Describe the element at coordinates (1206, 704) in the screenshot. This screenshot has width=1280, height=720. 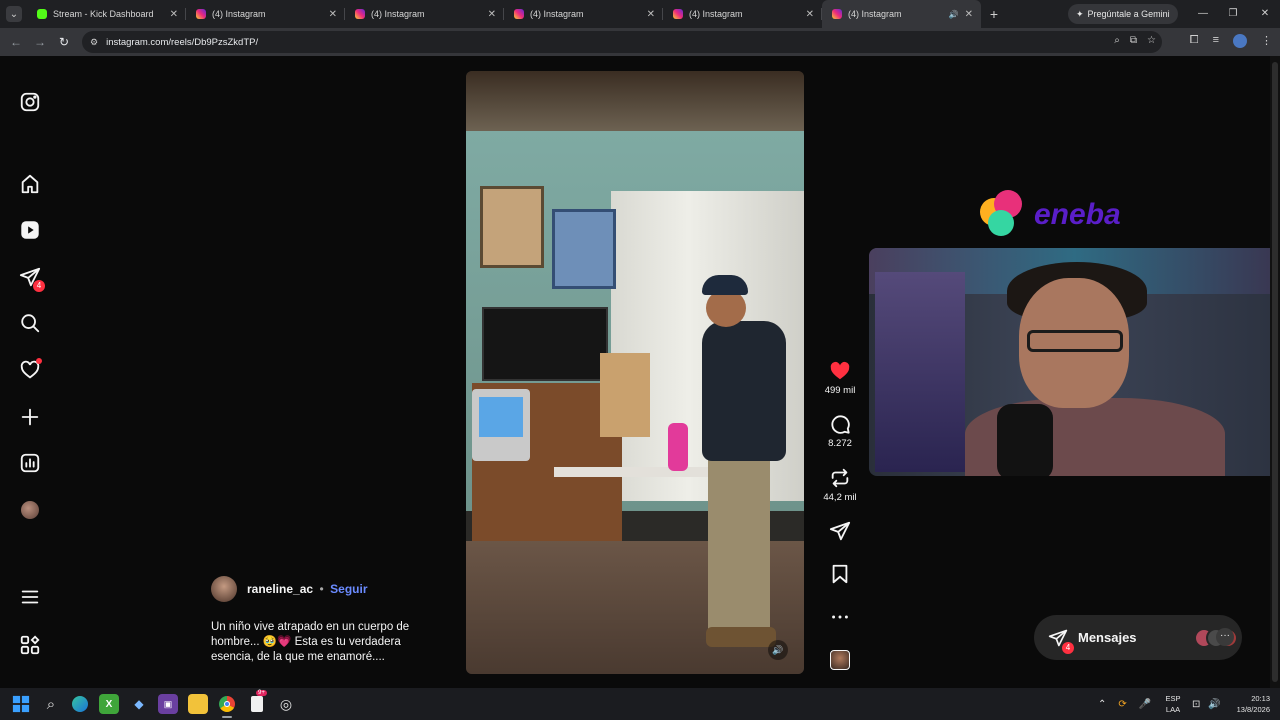
I see `quick-settings: ⊡ 🔊` at that location.